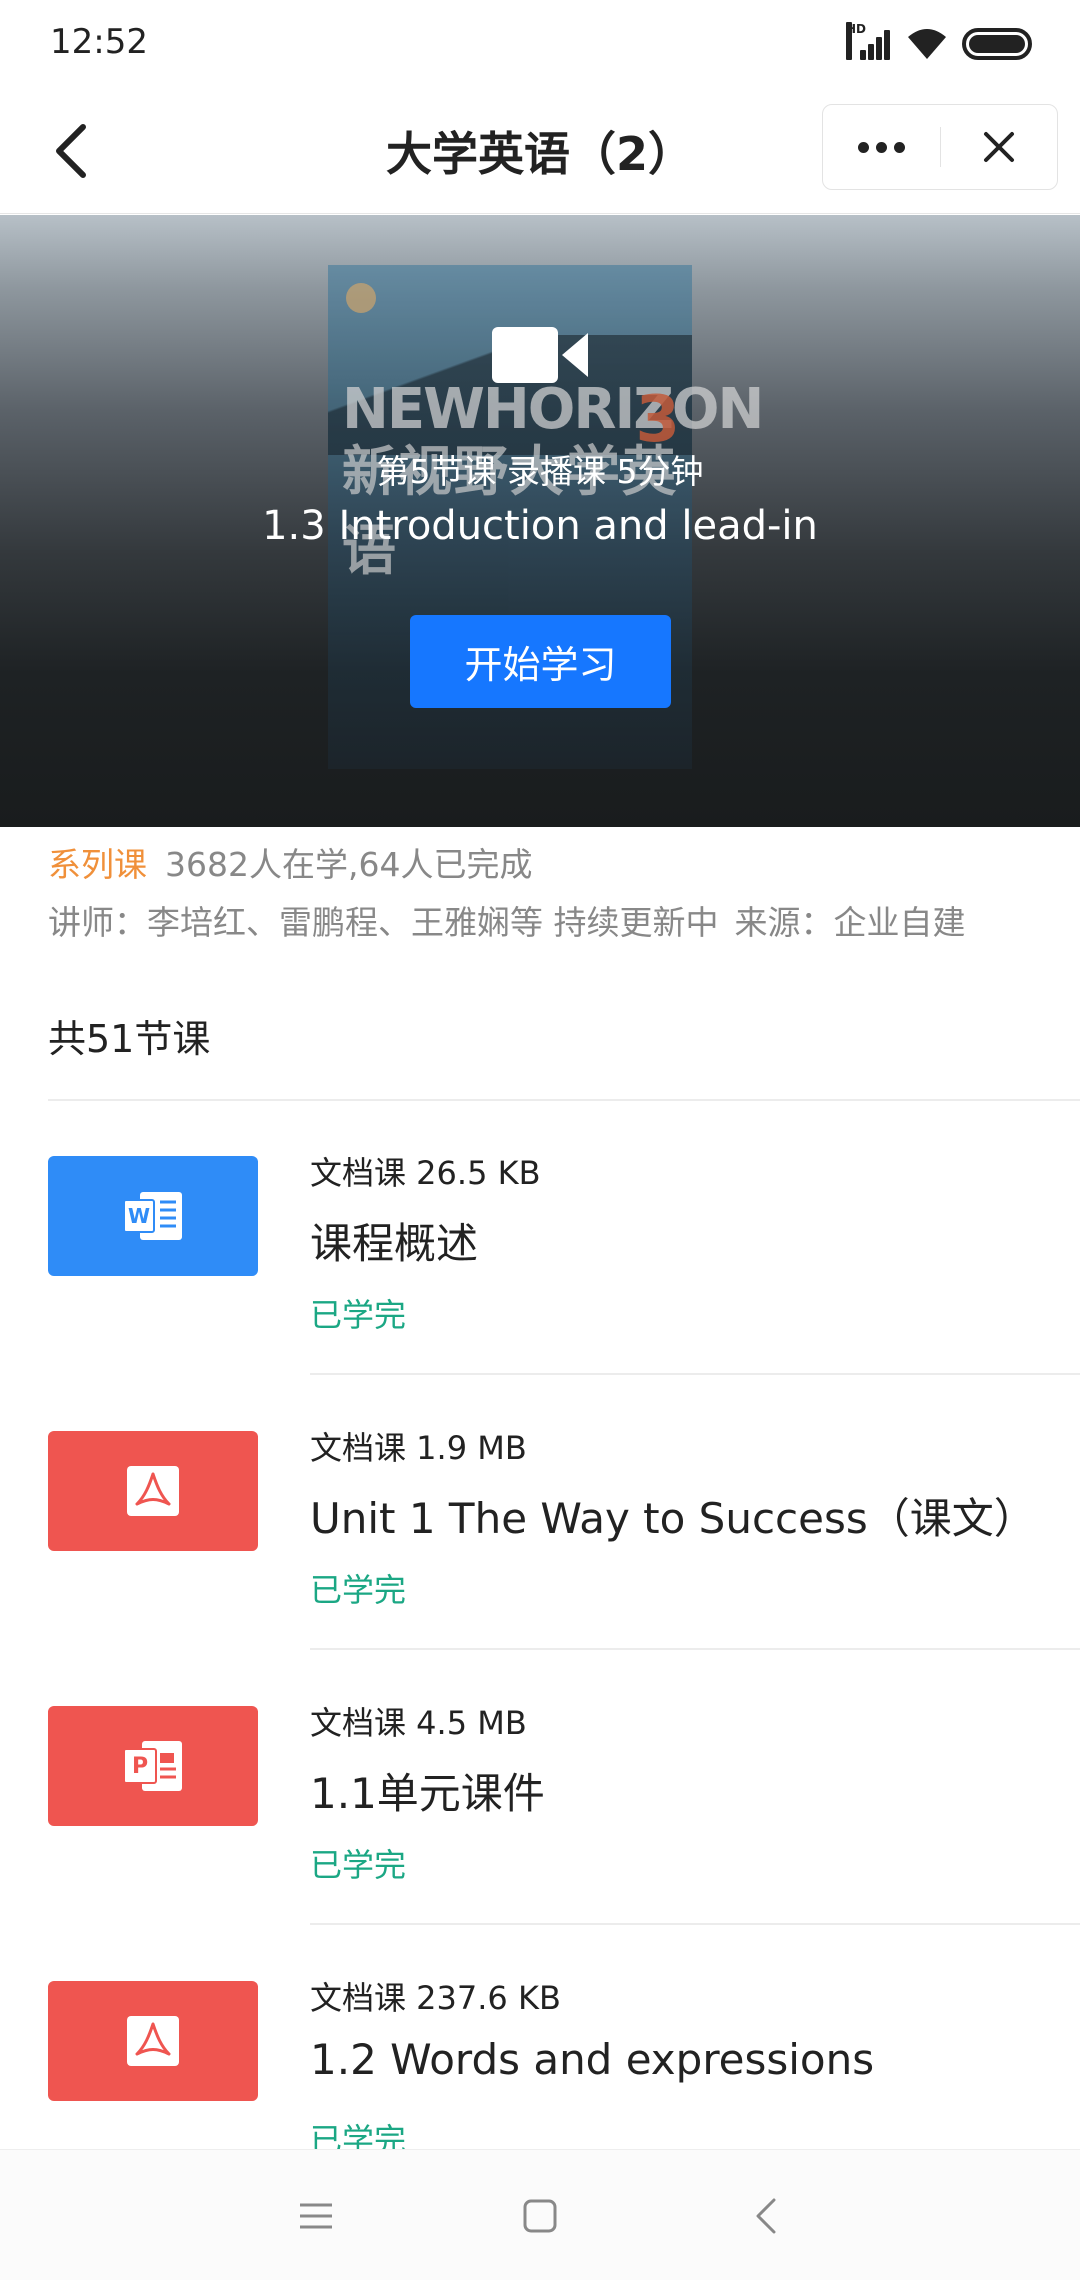 This screenshot has width=1080, height=2280. What do you see at coordinates (383, 922) in the screenshot?
I see `teachers-info: 讲师：李培红、雷鹏程、王雅娴等 持续更新中` at bounding box center [383, 922].